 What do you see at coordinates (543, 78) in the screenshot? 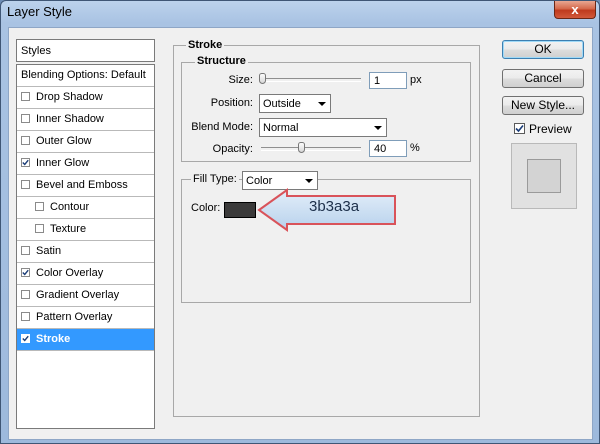
I see `cancel-button: Cancel` at bounding box center [543, 78].